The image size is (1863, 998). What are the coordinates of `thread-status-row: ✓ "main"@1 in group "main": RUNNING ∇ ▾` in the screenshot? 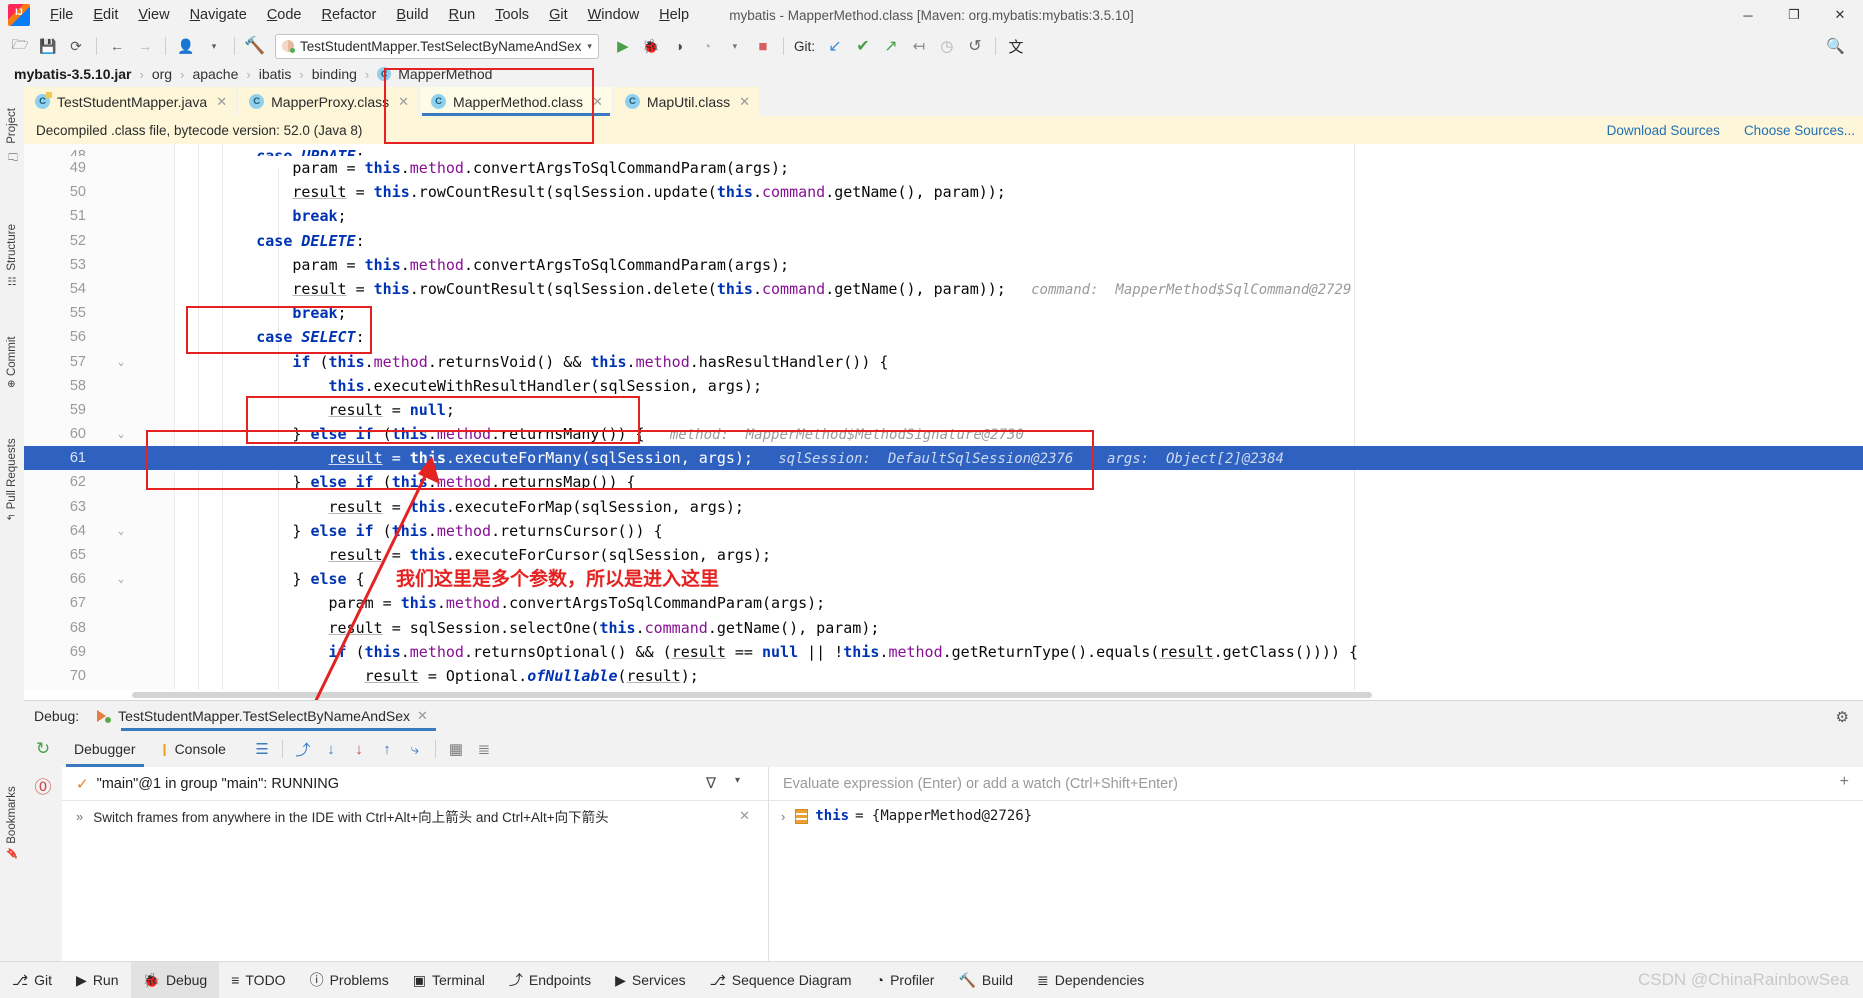 It's located at (415, 784).